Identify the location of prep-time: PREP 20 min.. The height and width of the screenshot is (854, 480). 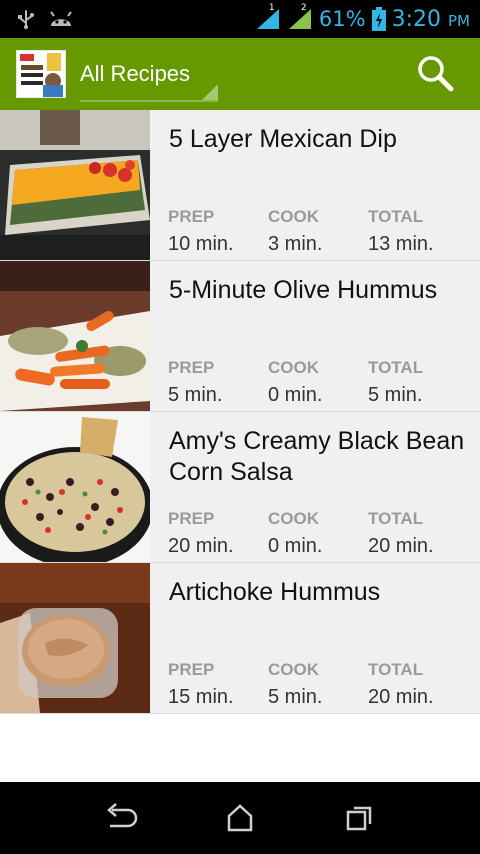
(201, 533).